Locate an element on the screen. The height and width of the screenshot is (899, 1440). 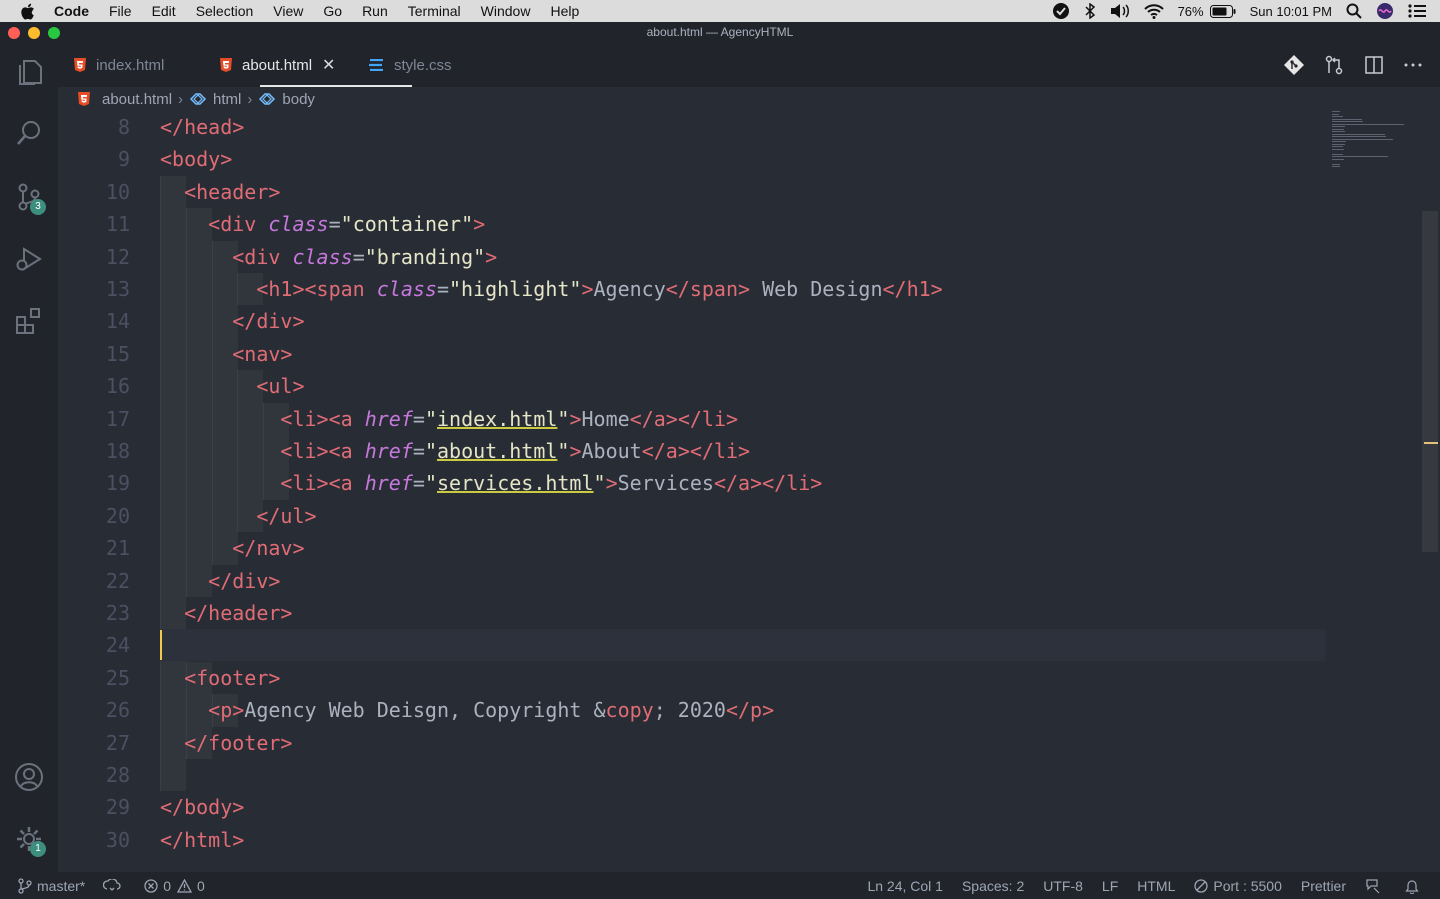
menu-edit: Edit is located at coordinates (164, 11).